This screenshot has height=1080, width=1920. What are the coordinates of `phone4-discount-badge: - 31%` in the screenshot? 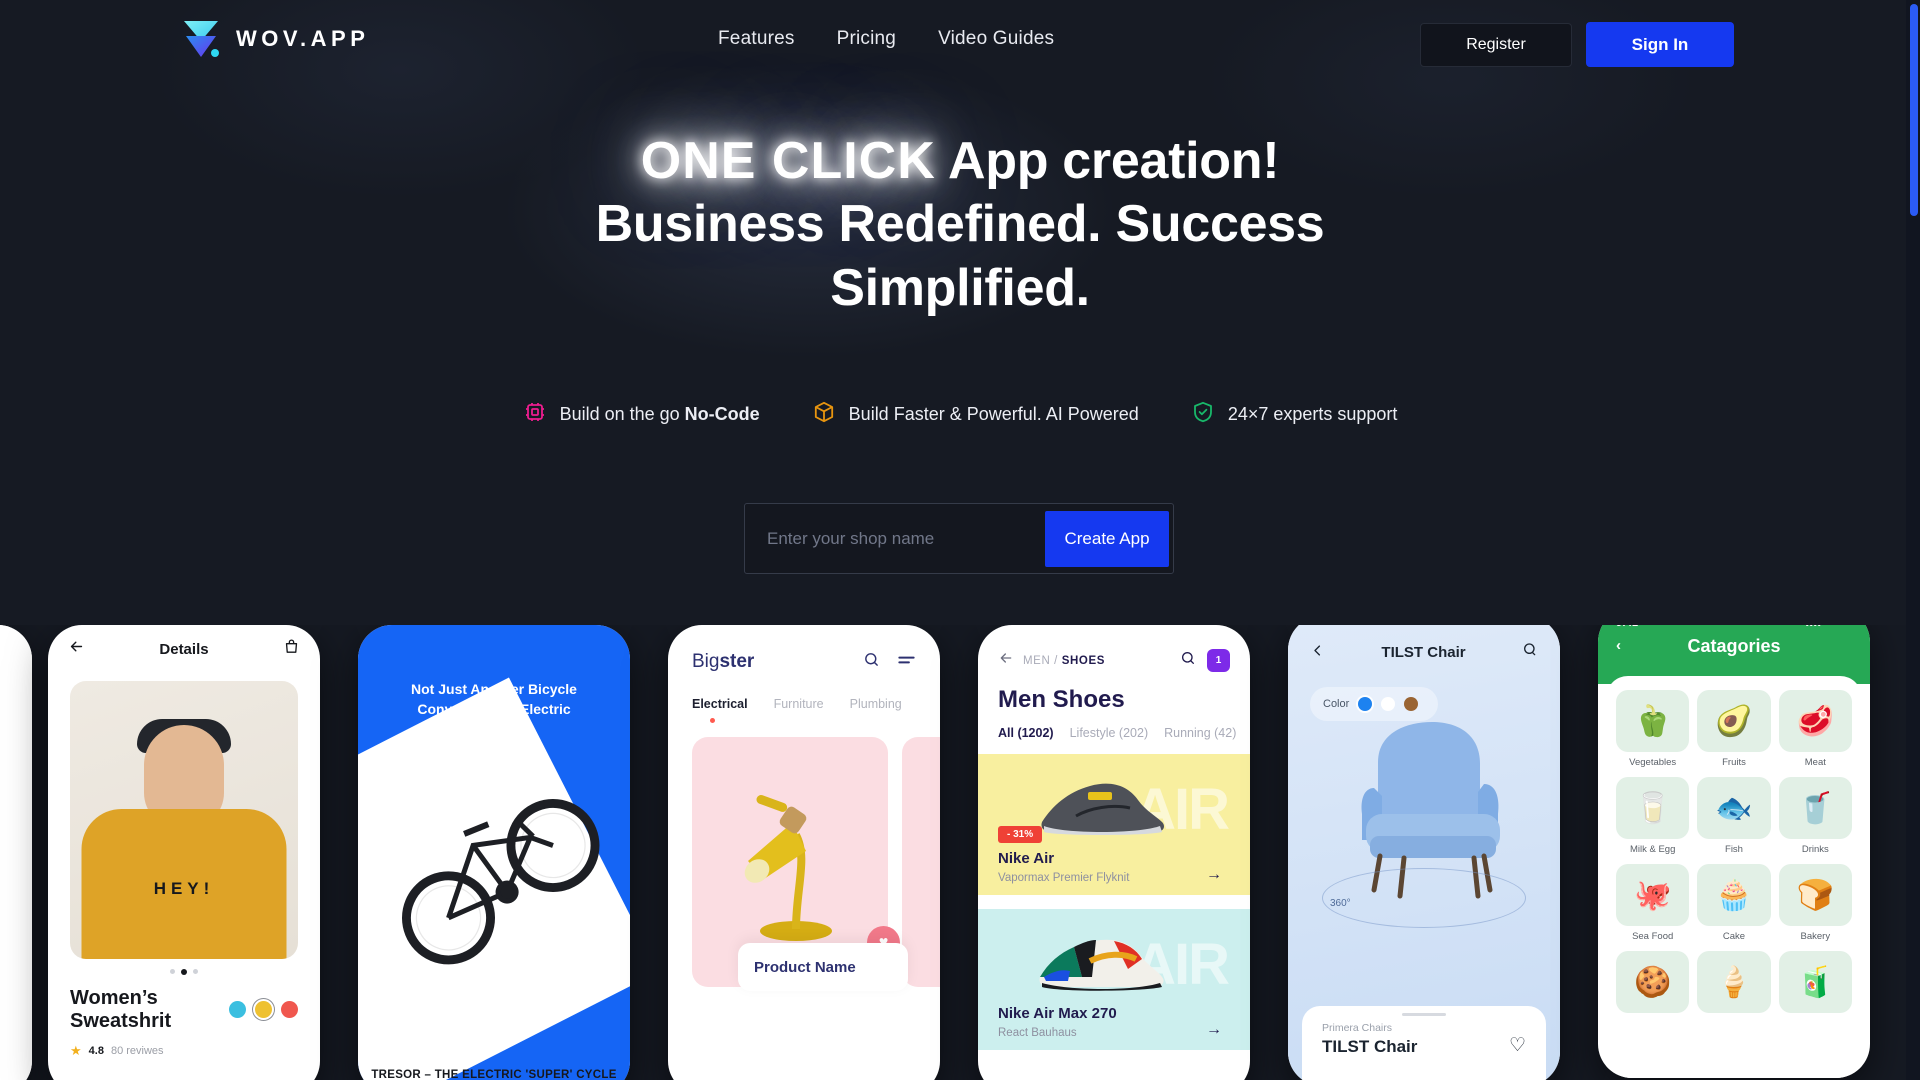 It's located at (1020, 834).